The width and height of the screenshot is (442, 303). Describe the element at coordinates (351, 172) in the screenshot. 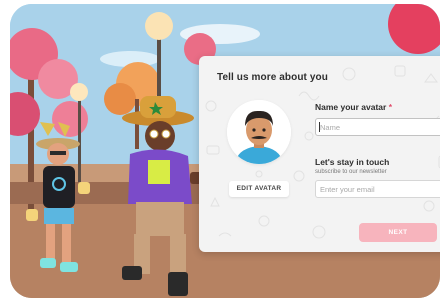

I see `newsletter-sublabel: subscribe to our newsletter` at that location.